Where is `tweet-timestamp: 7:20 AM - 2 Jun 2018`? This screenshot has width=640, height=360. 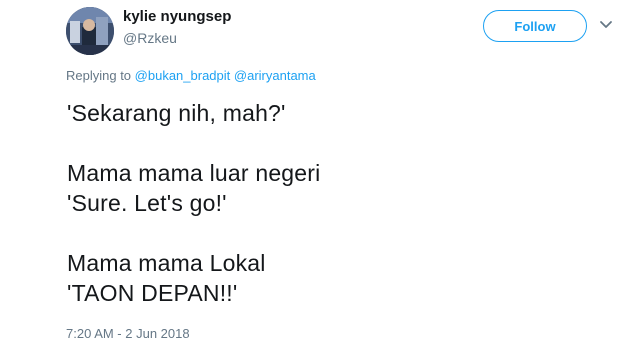
tweet-timestamp: 7:20 AM - 2 Jun 2018 is located at coordinates (128, 333).